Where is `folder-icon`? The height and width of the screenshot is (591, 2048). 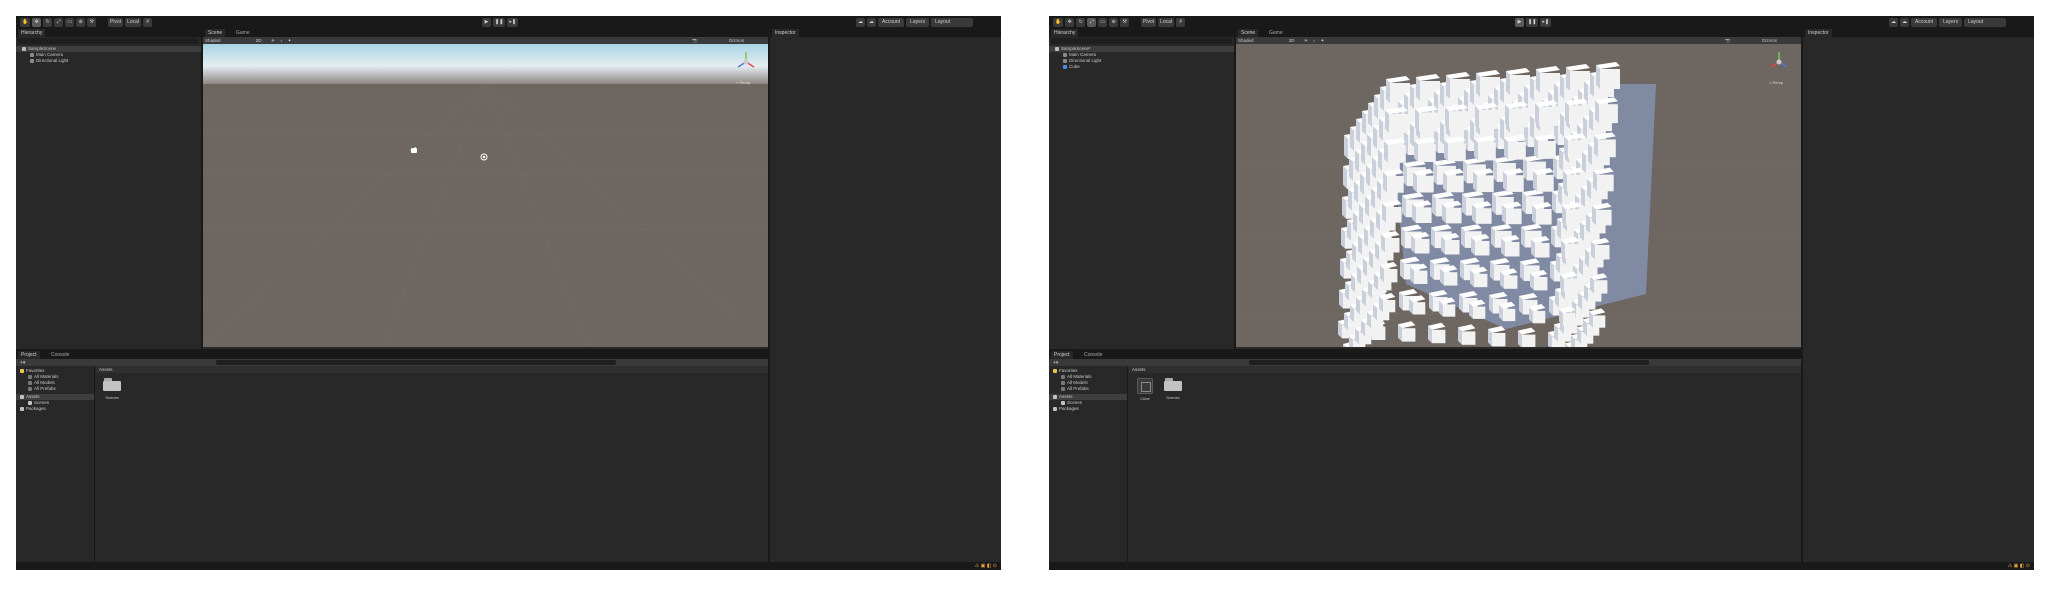 folder-icon is located at coordinates (1173, 384).